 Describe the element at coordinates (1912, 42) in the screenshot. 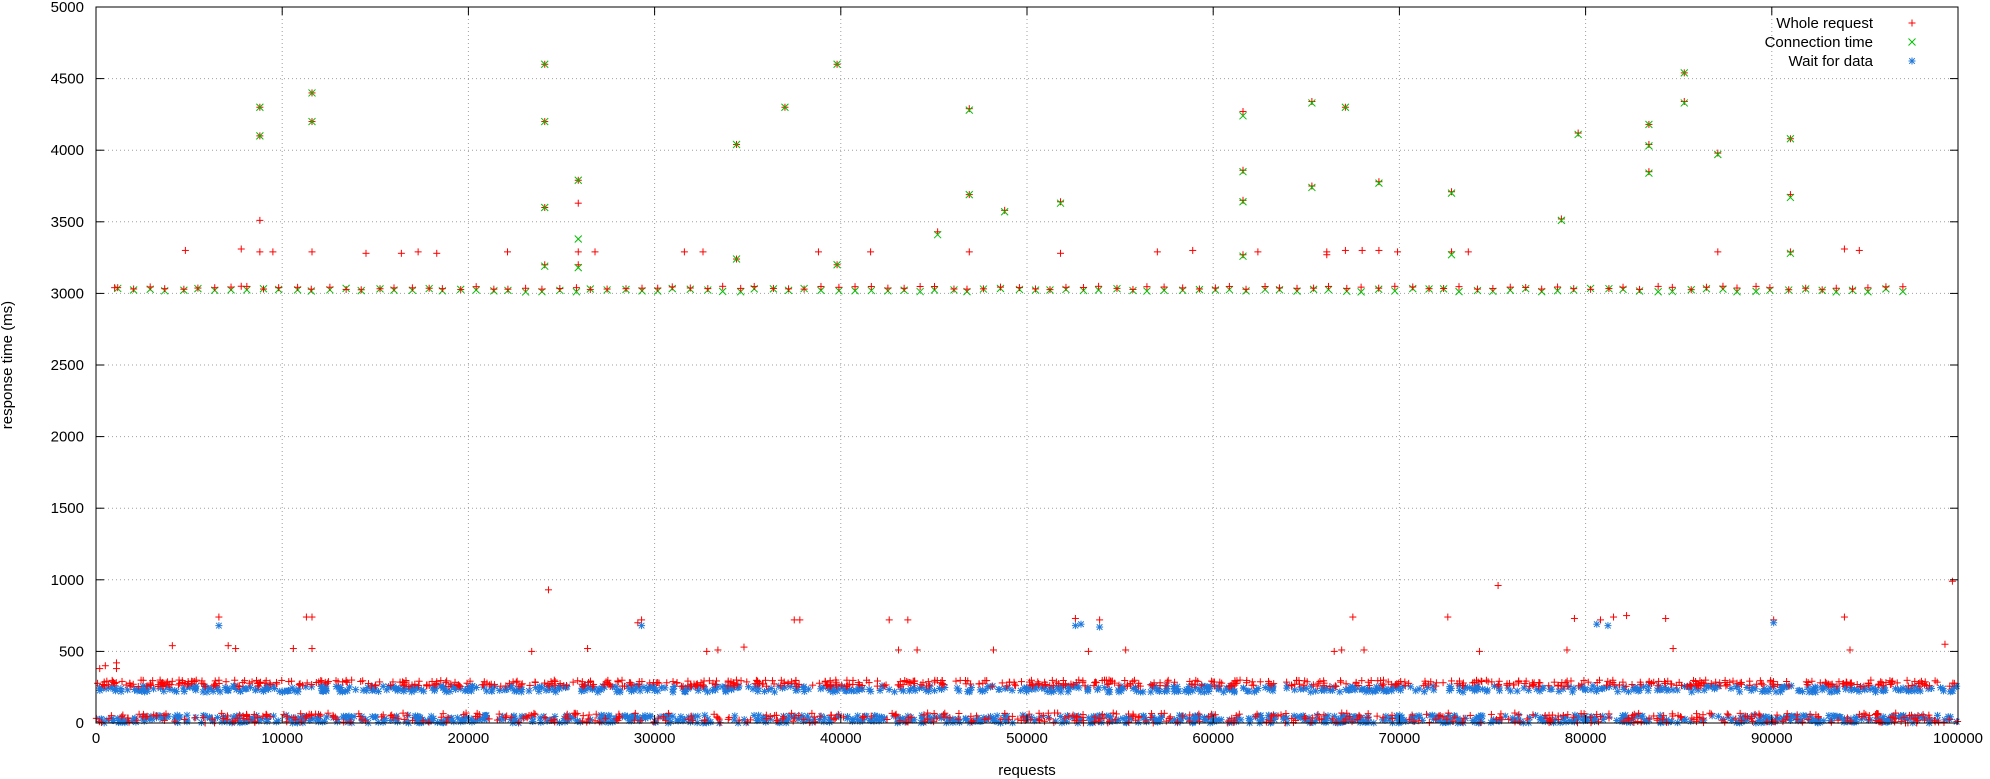

I see `legend-markers` at that location.